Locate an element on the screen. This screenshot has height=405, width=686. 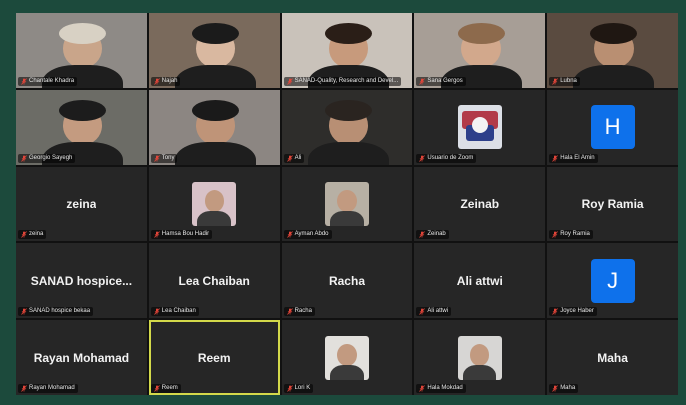
avatar-letter: H is located at coordinates (612, 127).